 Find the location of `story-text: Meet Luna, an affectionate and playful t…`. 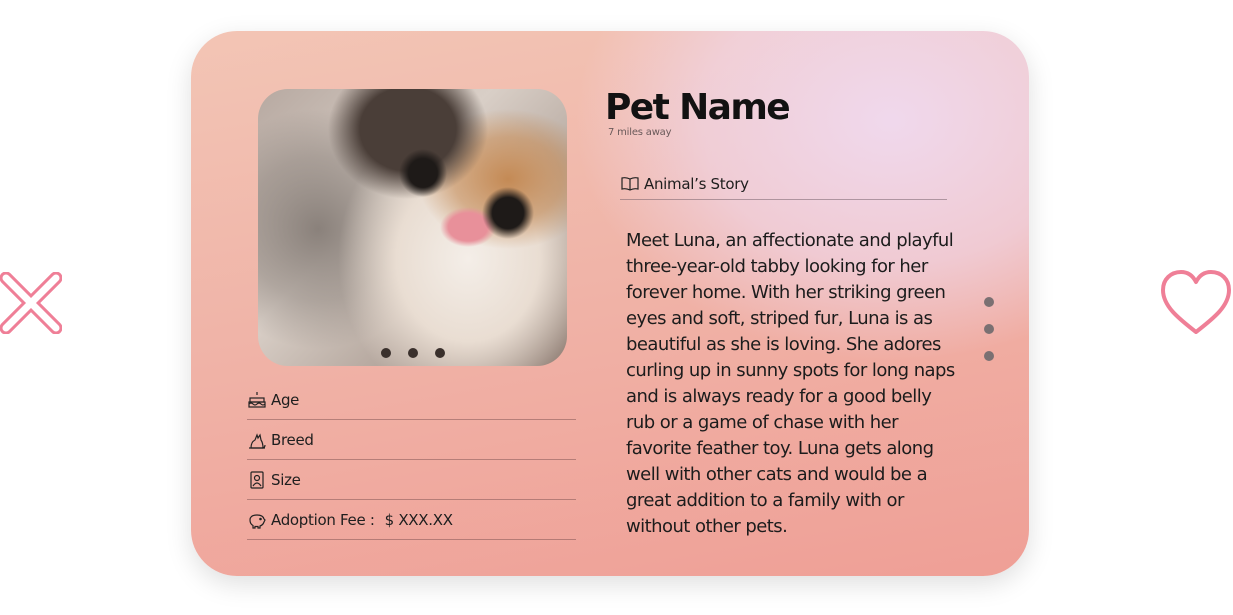

story-text: Meet Luna, an affectionate and playful t… is located at coordinates (790, 383).